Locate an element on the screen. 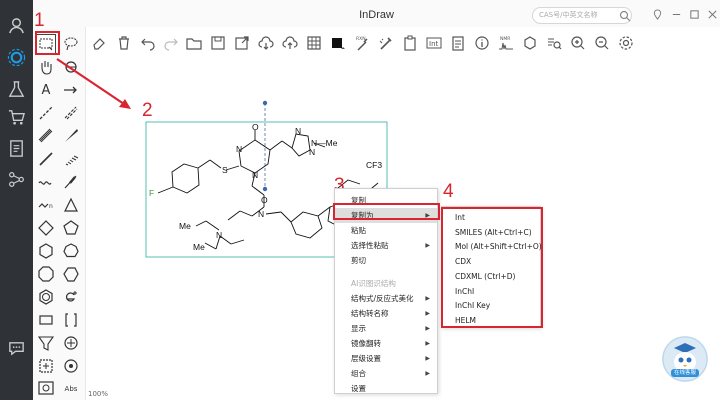 This screenshot has width=720, height=400. context-menu-item: 组合 ▶ is located at coordinates (386, 373).